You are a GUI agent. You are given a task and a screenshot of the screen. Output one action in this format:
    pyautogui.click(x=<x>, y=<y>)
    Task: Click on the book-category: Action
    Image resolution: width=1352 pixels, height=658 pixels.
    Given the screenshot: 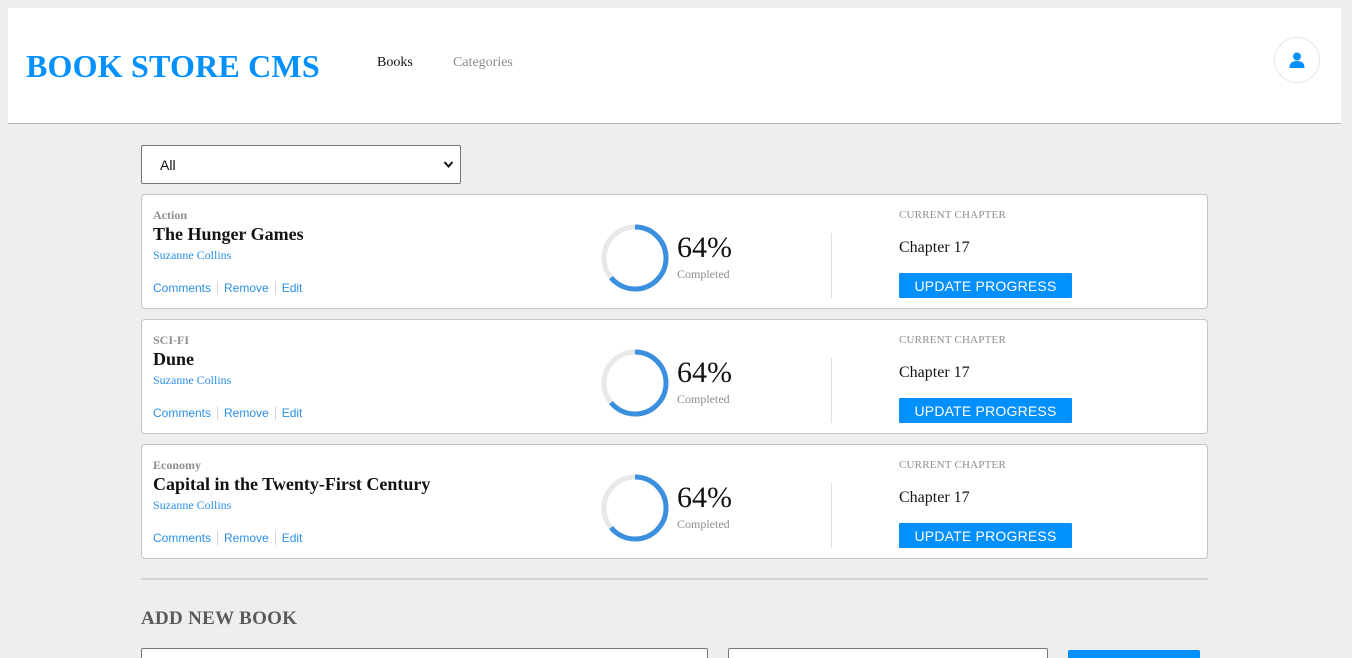 What is the action you would take?
    pyautogui.click(x=170, y=215)
    